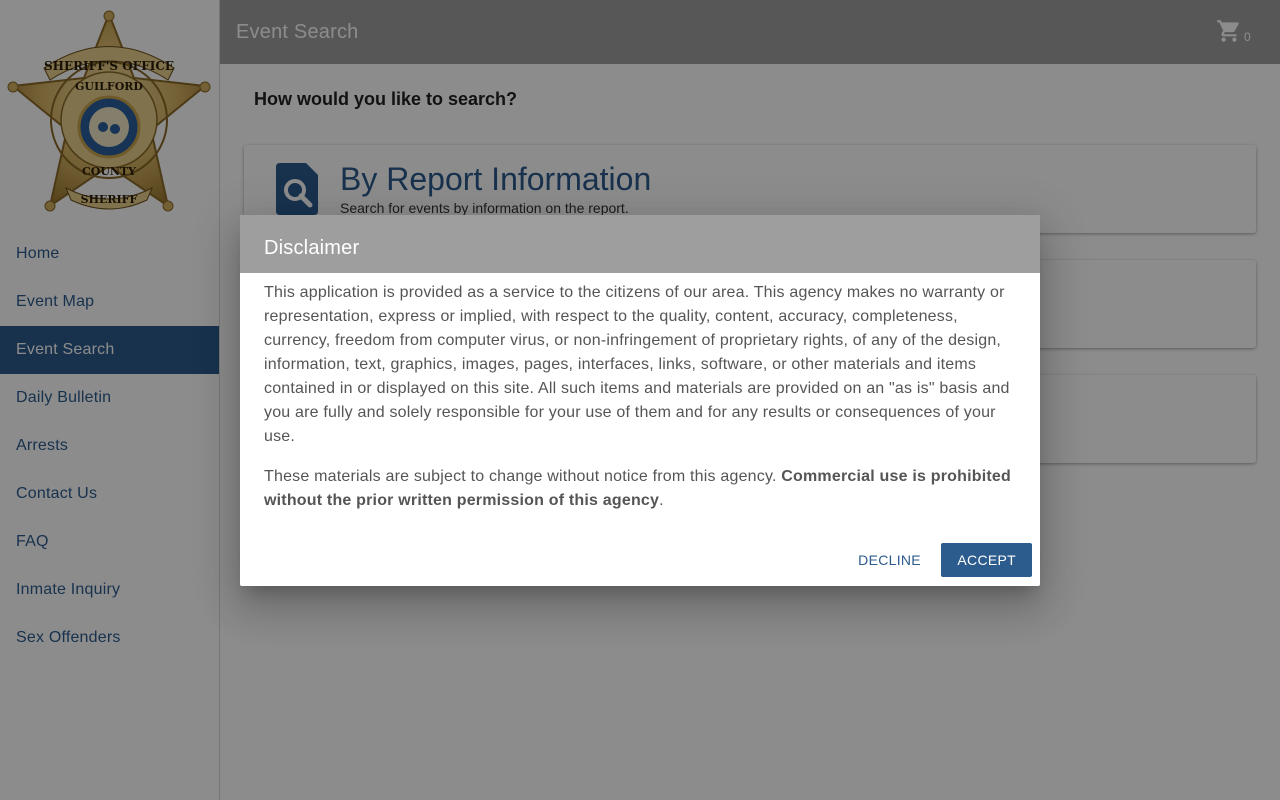  I want to click on dialog-actions: Decline Accept, so click(937, 560).